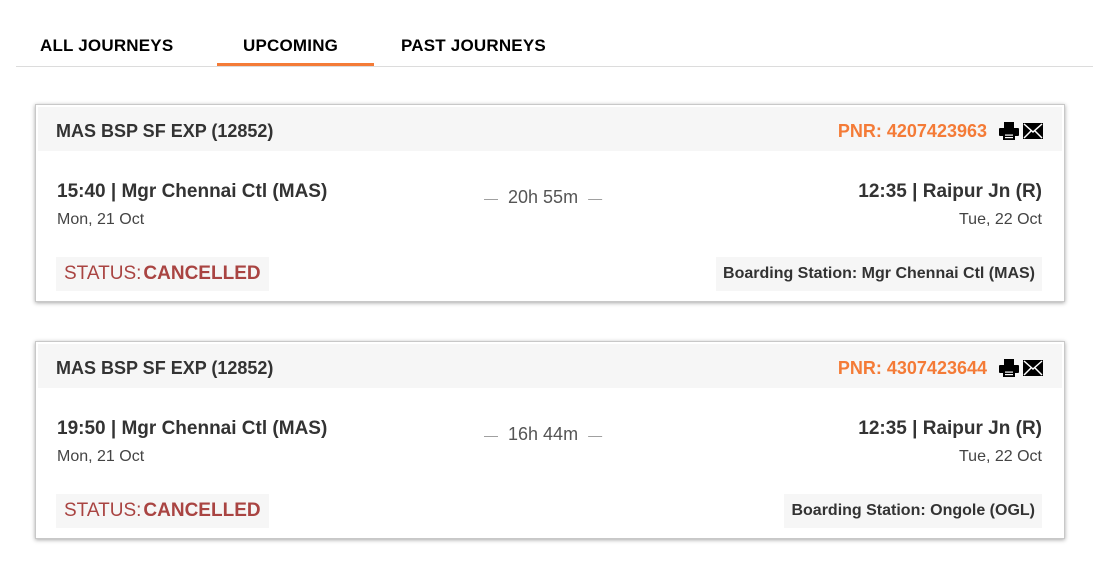 The height and width of the screenshot is (582, 1093). I want to click on journey-tabs: ALL JOURNEYS UPCOMING PAST JOURNEYS, so click(554, 33).